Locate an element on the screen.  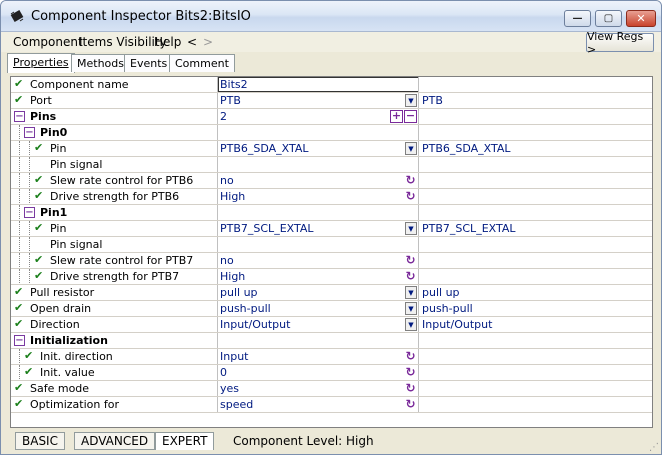
property-value-cell: PTB ▼ is located at coordinates (318, 100).